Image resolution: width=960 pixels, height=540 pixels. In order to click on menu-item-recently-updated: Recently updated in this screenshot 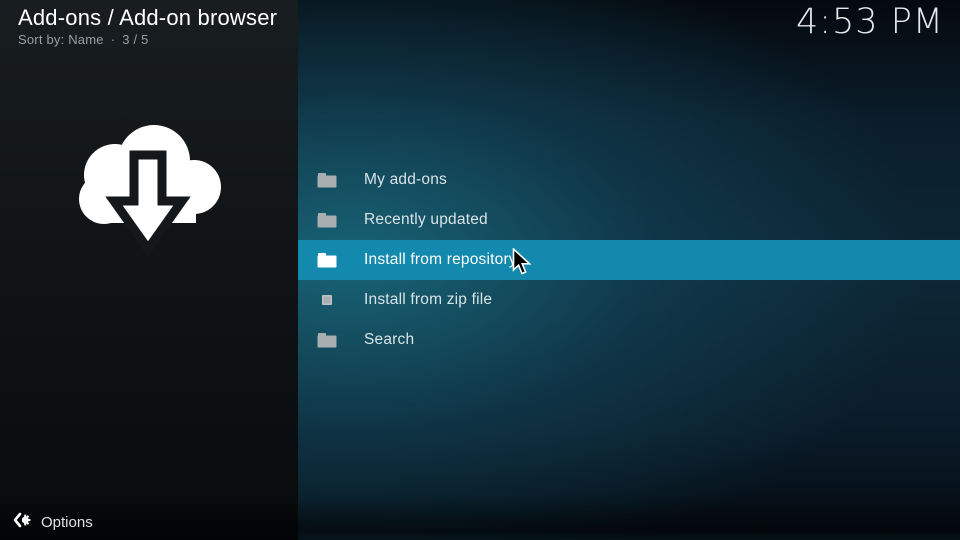, I will do `click(629, 220)`.